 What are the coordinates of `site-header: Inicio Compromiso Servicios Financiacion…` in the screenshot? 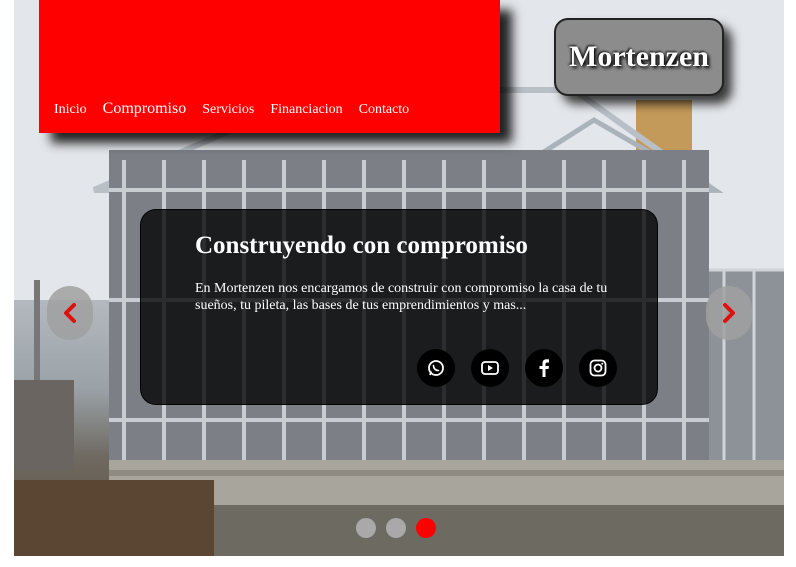 It's located at (269, 66).